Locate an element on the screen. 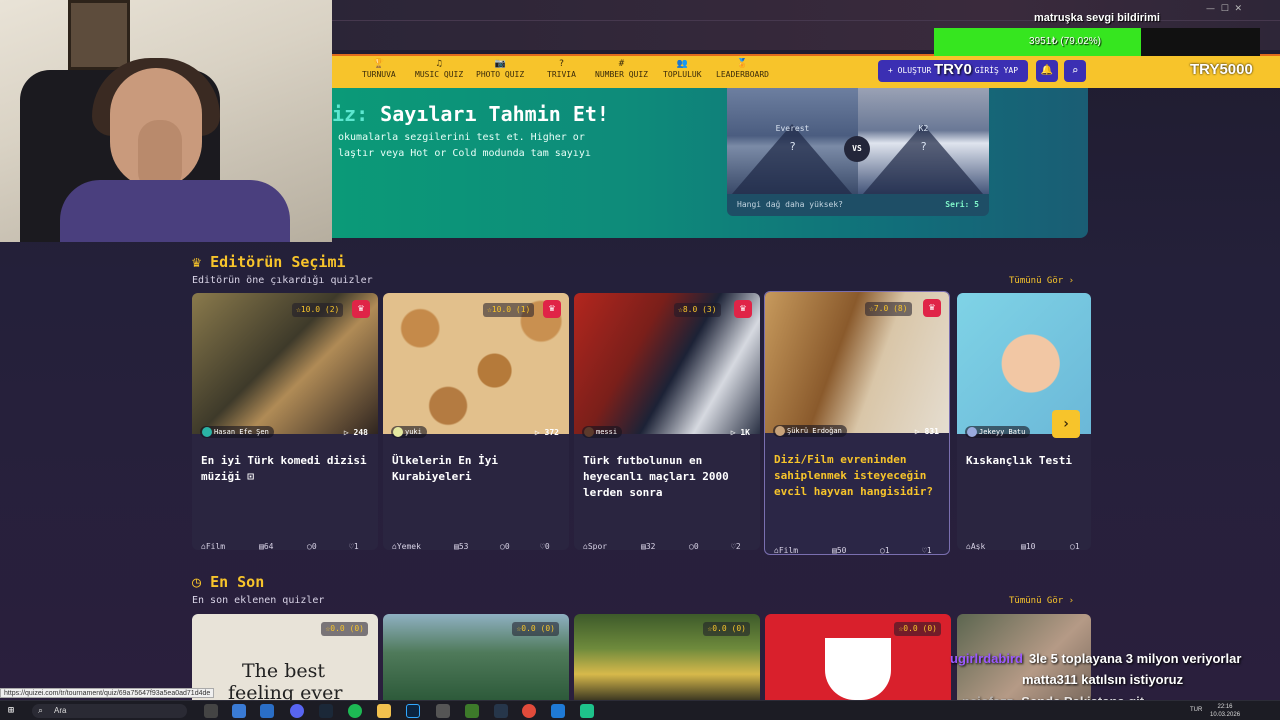  minecraft-icon is located at coordinates (472, 711).